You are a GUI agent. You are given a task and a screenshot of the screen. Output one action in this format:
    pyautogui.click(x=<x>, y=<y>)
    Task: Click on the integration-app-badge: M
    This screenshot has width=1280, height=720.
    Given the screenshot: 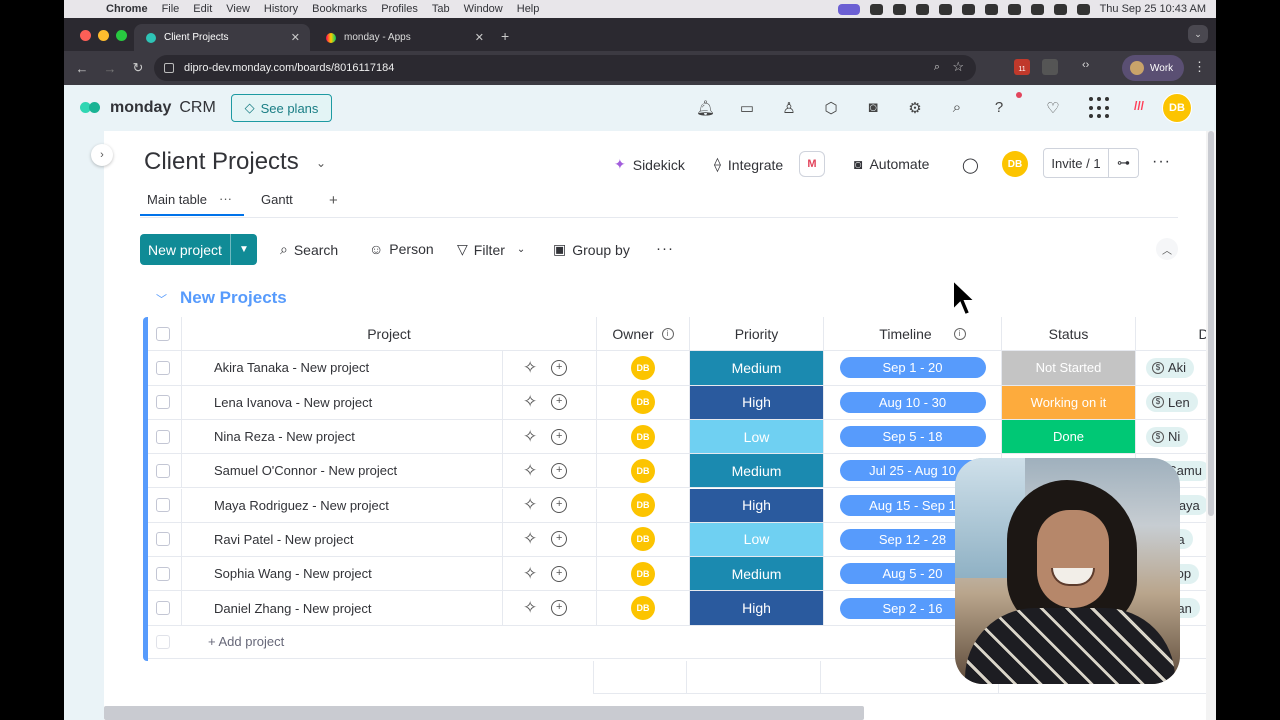 What is the action you would take?
    pyautogui.click(x=812, y=164)
    